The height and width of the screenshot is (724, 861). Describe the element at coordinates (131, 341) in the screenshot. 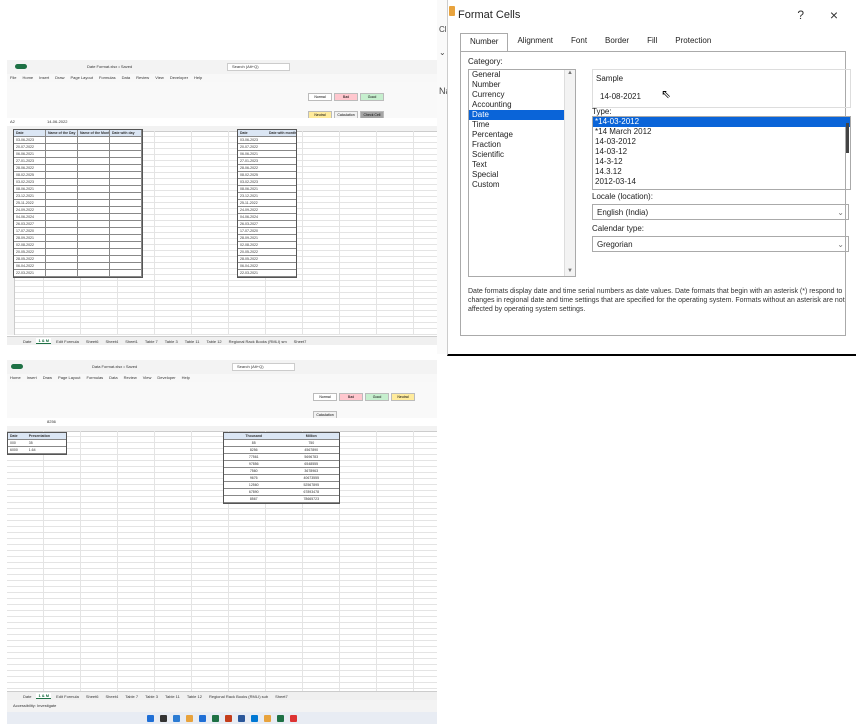

I see `sheet-tab: Sheet1` at that location.